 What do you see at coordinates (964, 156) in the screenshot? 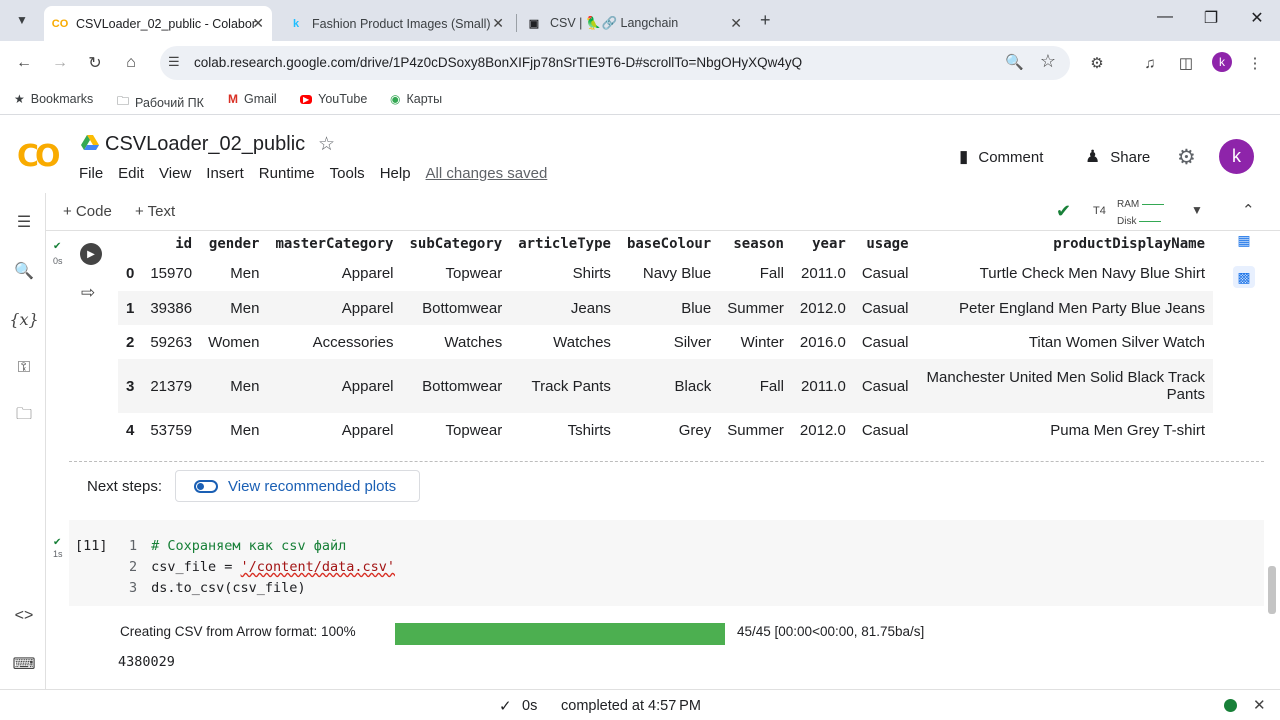
I see `comment-icon: ▮` at bounding box center [964, 156].